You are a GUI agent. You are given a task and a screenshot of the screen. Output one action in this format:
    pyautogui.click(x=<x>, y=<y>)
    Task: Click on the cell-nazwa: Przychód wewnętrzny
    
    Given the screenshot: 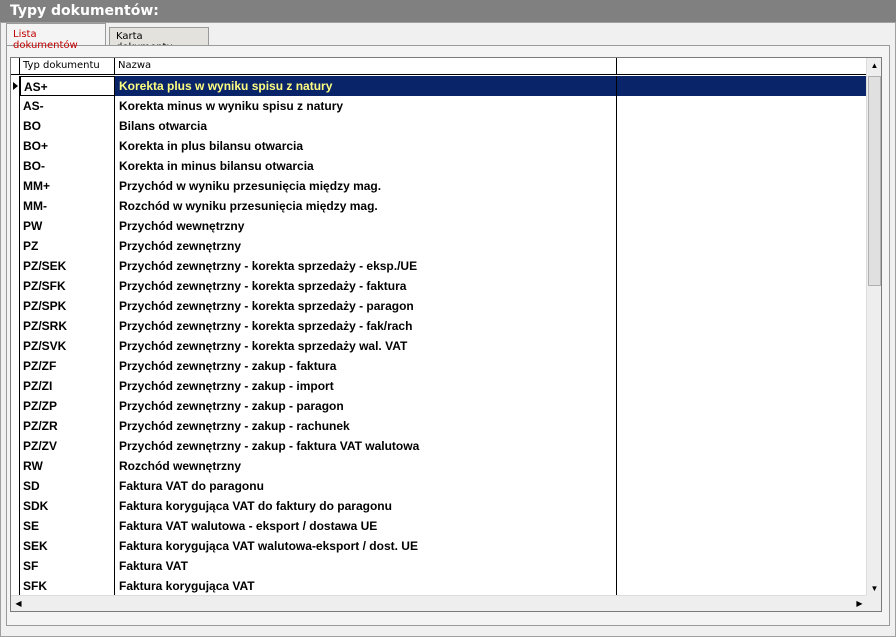 What is the action you would take?
    pyautogui.click(x=366, y=226)
    